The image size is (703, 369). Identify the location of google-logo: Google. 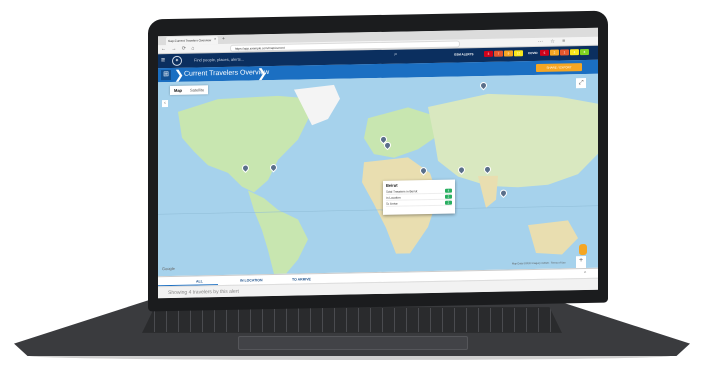
(168, 268).